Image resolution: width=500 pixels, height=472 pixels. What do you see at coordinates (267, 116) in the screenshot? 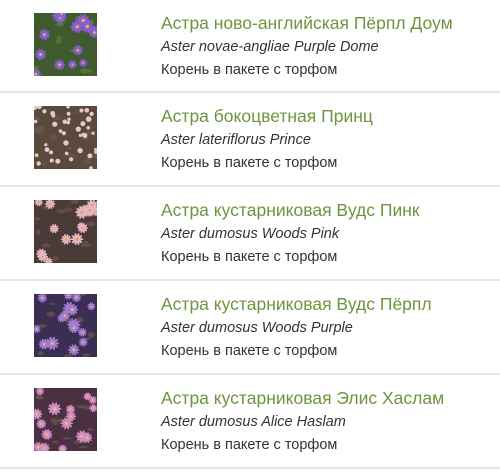
I see `product-title: Астра бокоцветная Принц` at bounding box center [267, 116].